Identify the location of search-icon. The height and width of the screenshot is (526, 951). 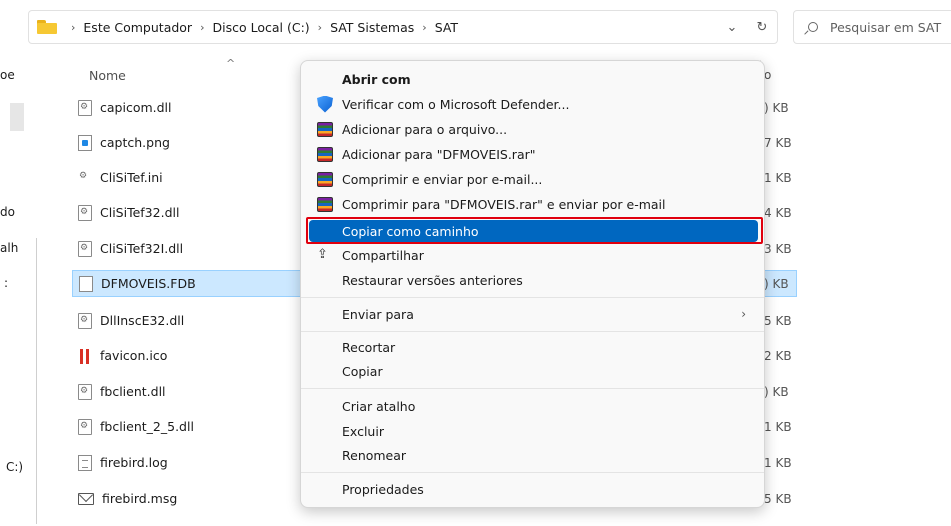
(813, 27).